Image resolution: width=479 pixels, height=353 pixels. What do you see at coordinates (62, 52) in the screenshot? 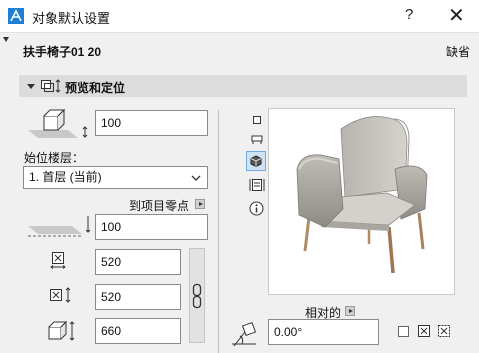
I see `object-name: 扶手椅子01 20` at bounding box center [62, 52].